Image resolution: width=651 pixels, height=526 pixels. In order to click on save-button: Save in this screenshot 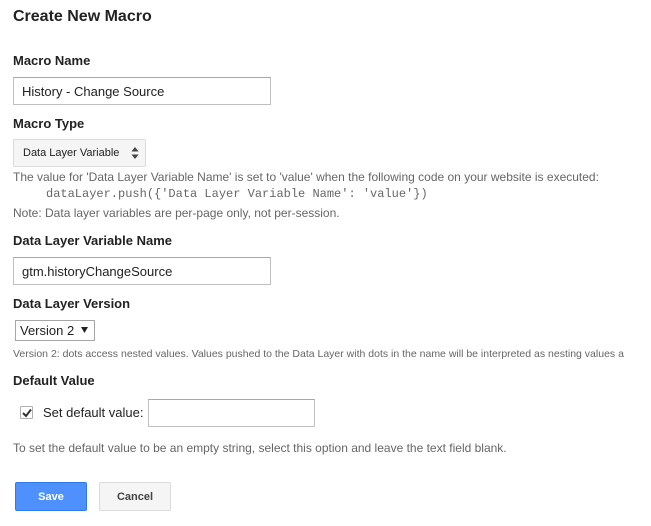, I will do `click(51, 496)`.